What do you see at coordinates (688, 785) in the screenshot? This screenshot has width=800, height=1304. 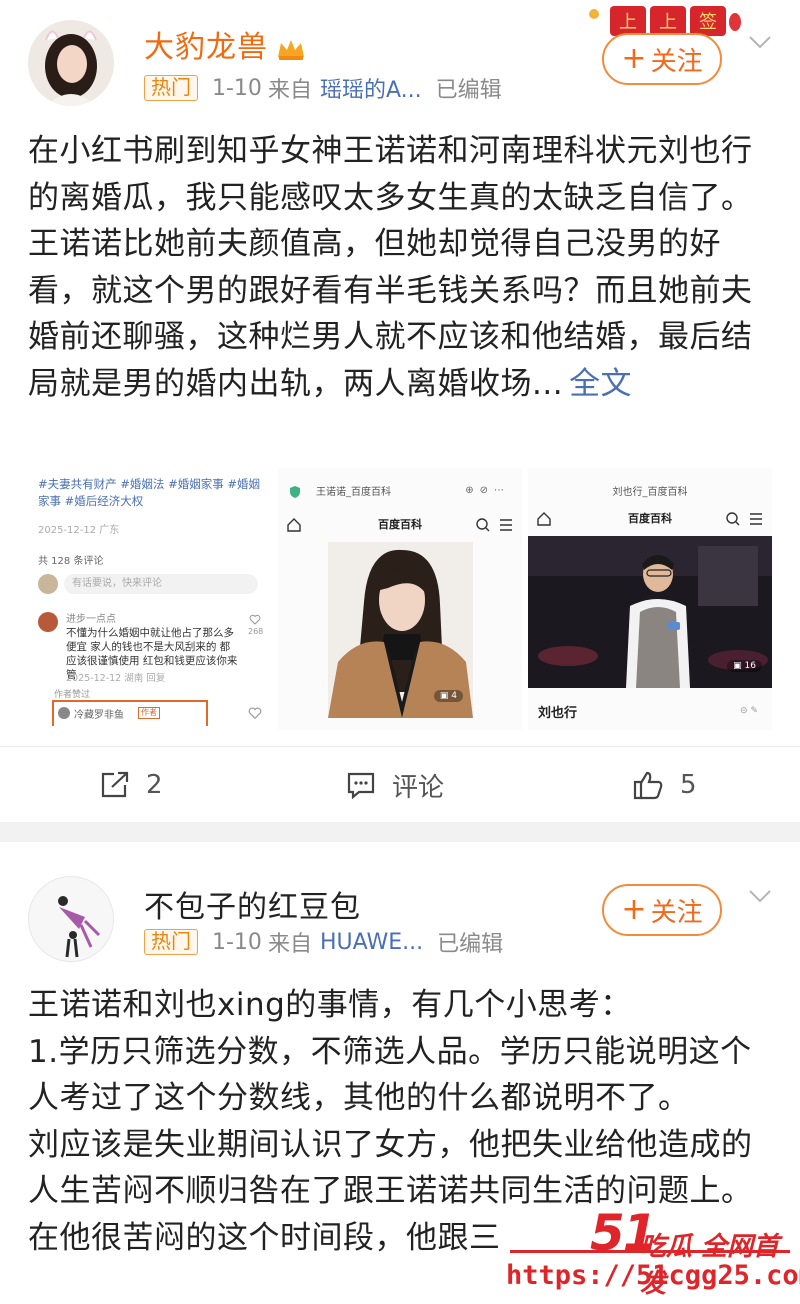 I see `like-count: 5` at bounding box center [688, 785].